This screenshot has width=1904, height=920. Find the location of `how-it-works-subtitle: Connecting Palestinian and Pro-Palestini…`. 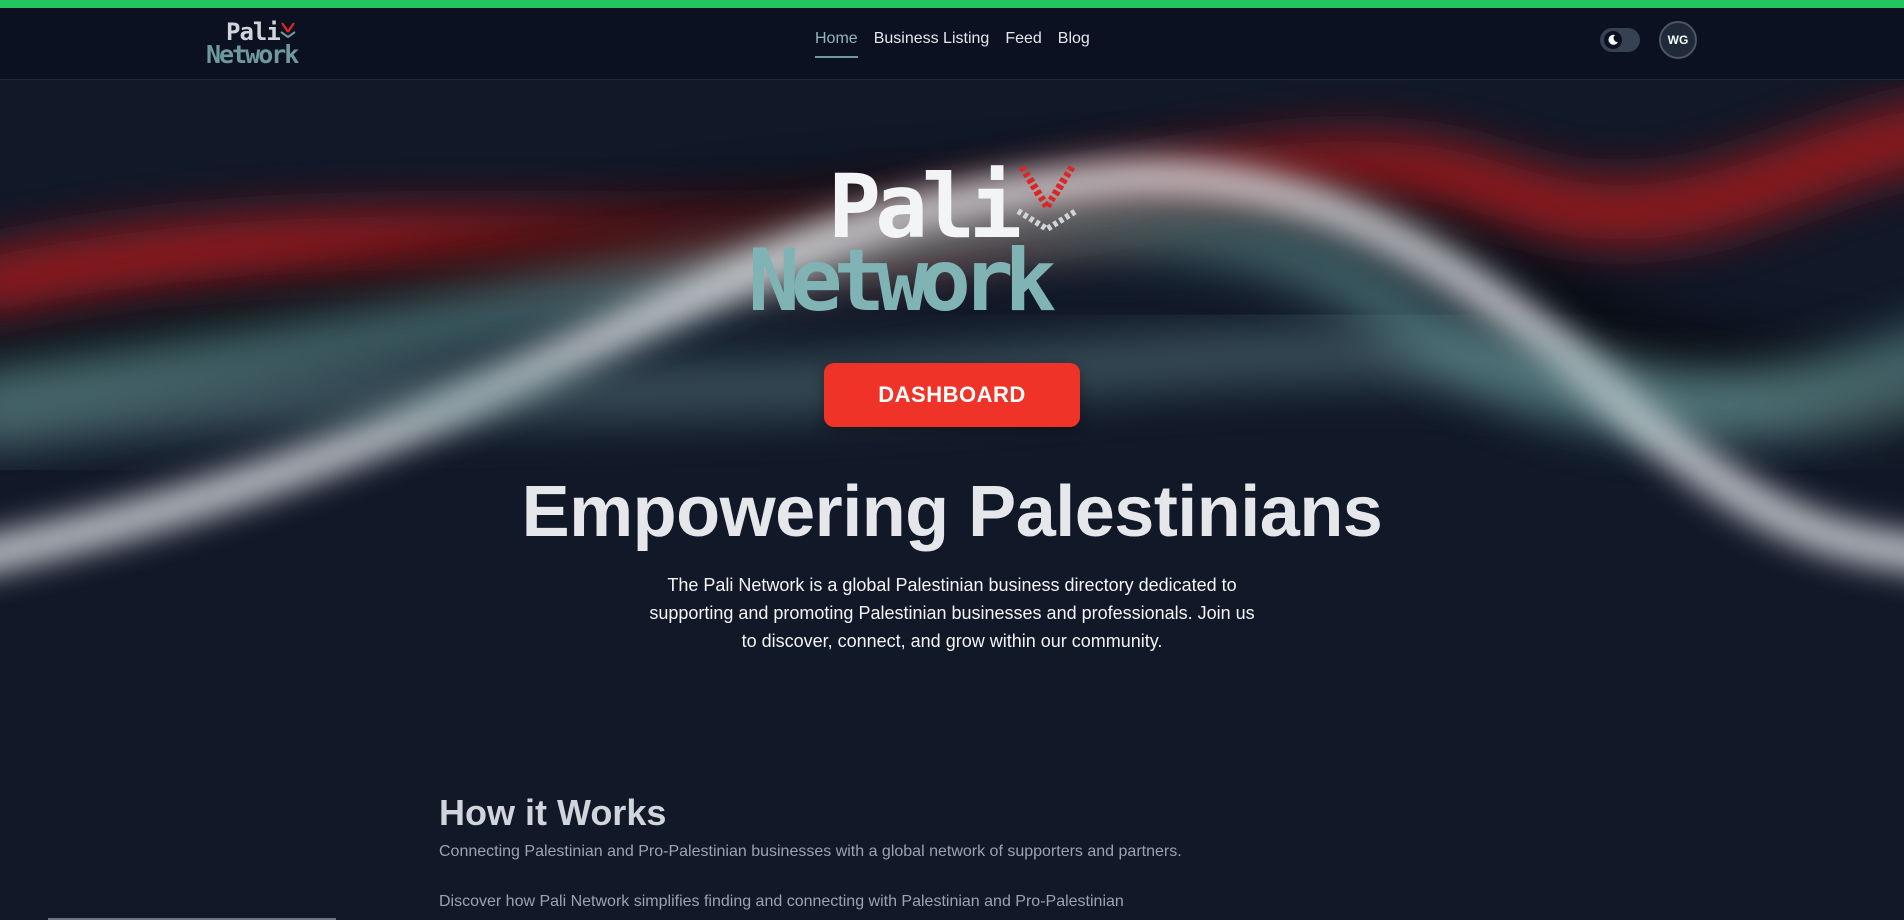

how-it-works-subtitle: Connecting Palestinian and Pro-Palestini… is located at coordinates (810, 851).